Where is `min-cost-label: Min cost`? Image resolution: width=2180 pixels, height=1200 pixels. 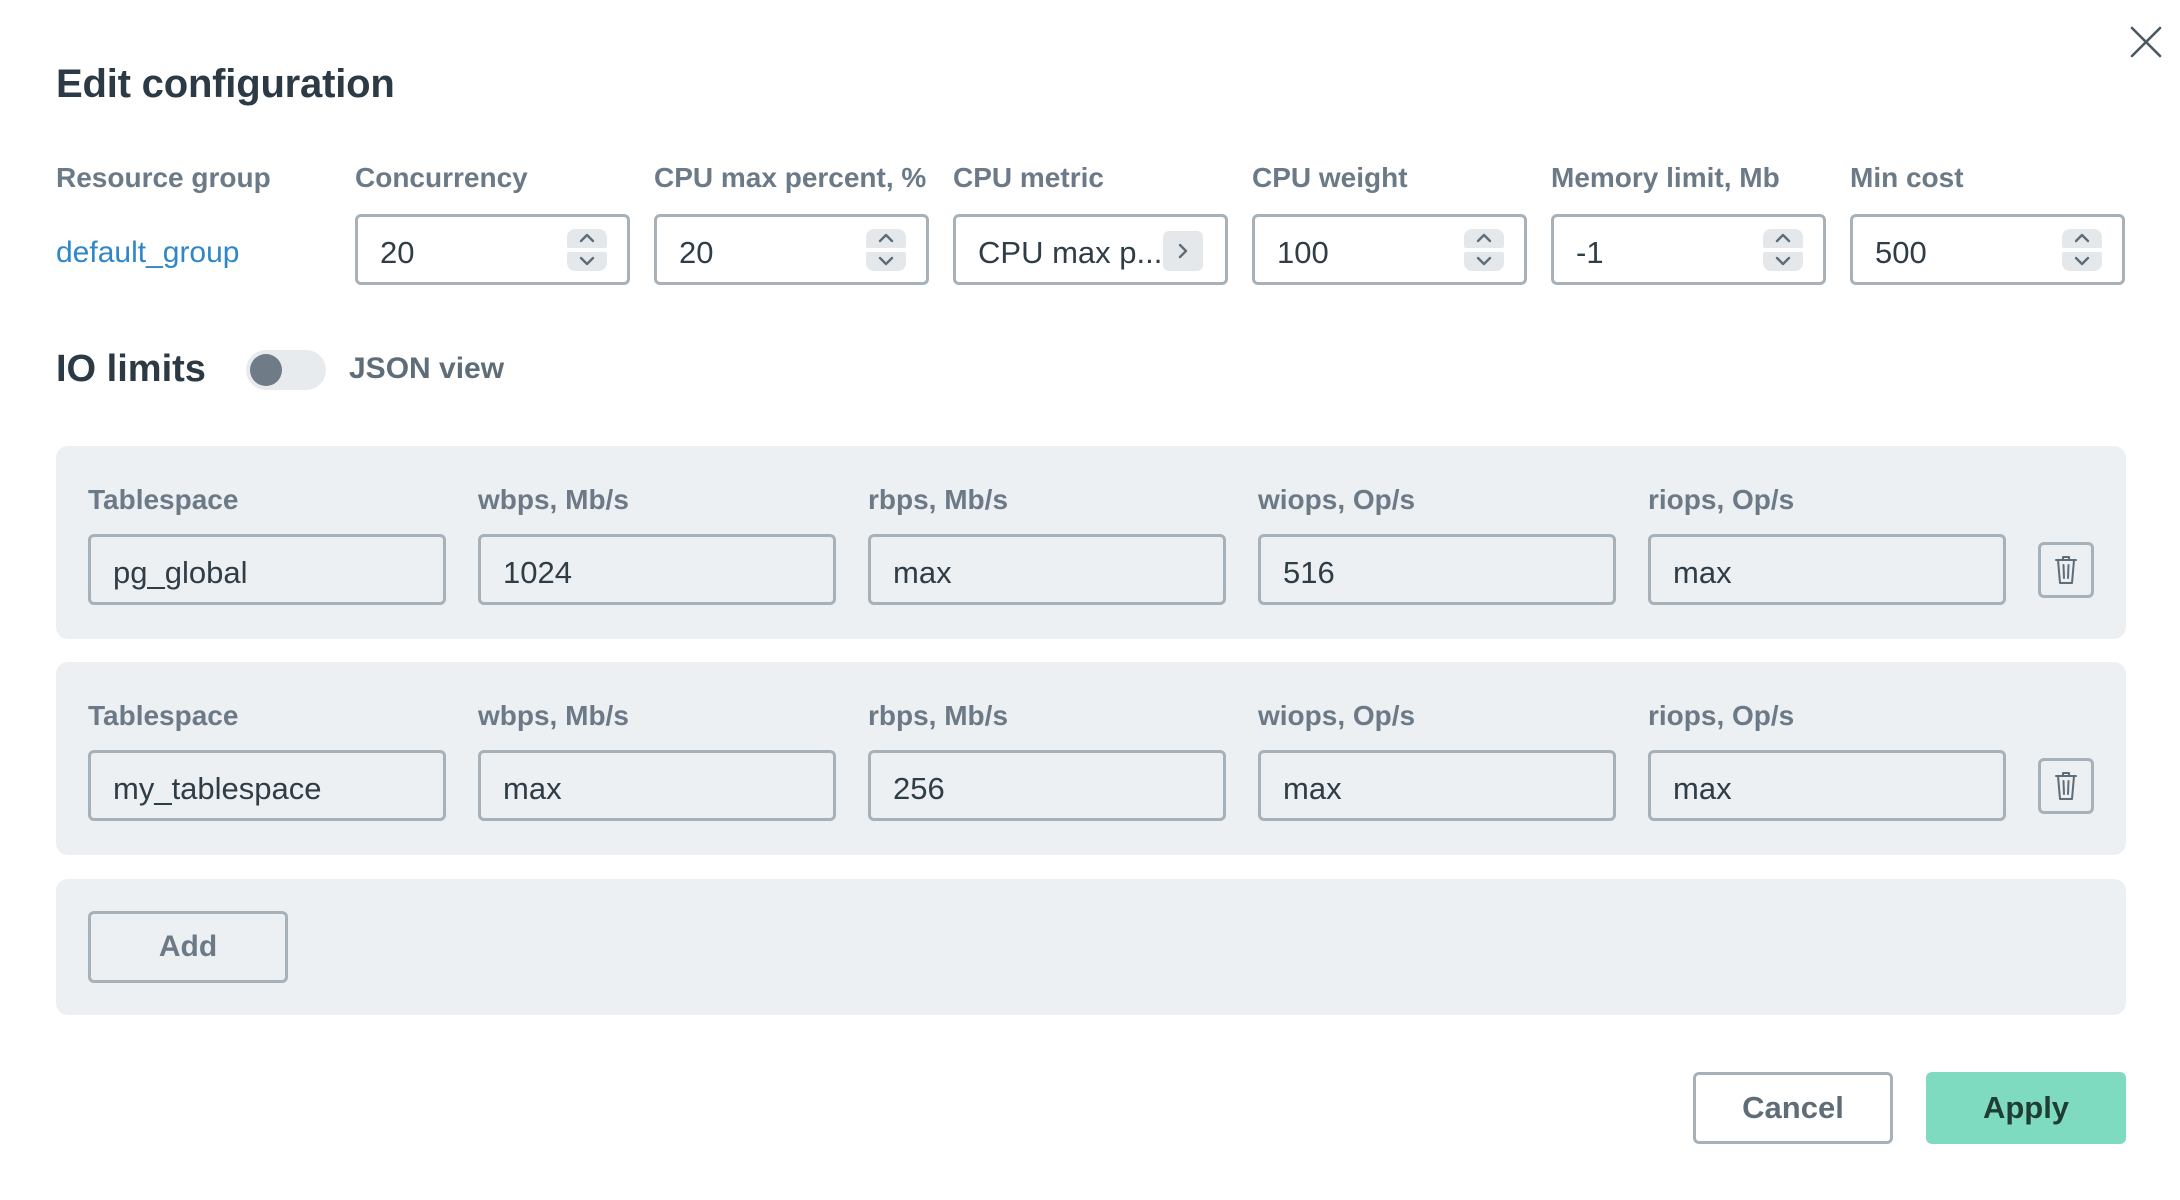
min-cost-label: Min cost is located at coordinates (1907, 177).